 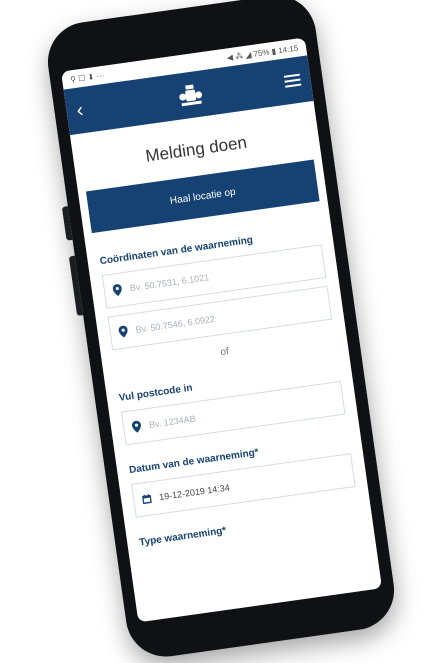 I want to click on status-icons-left: ⚲ ☐ ⬇ ···, so click(x=87, y=77).